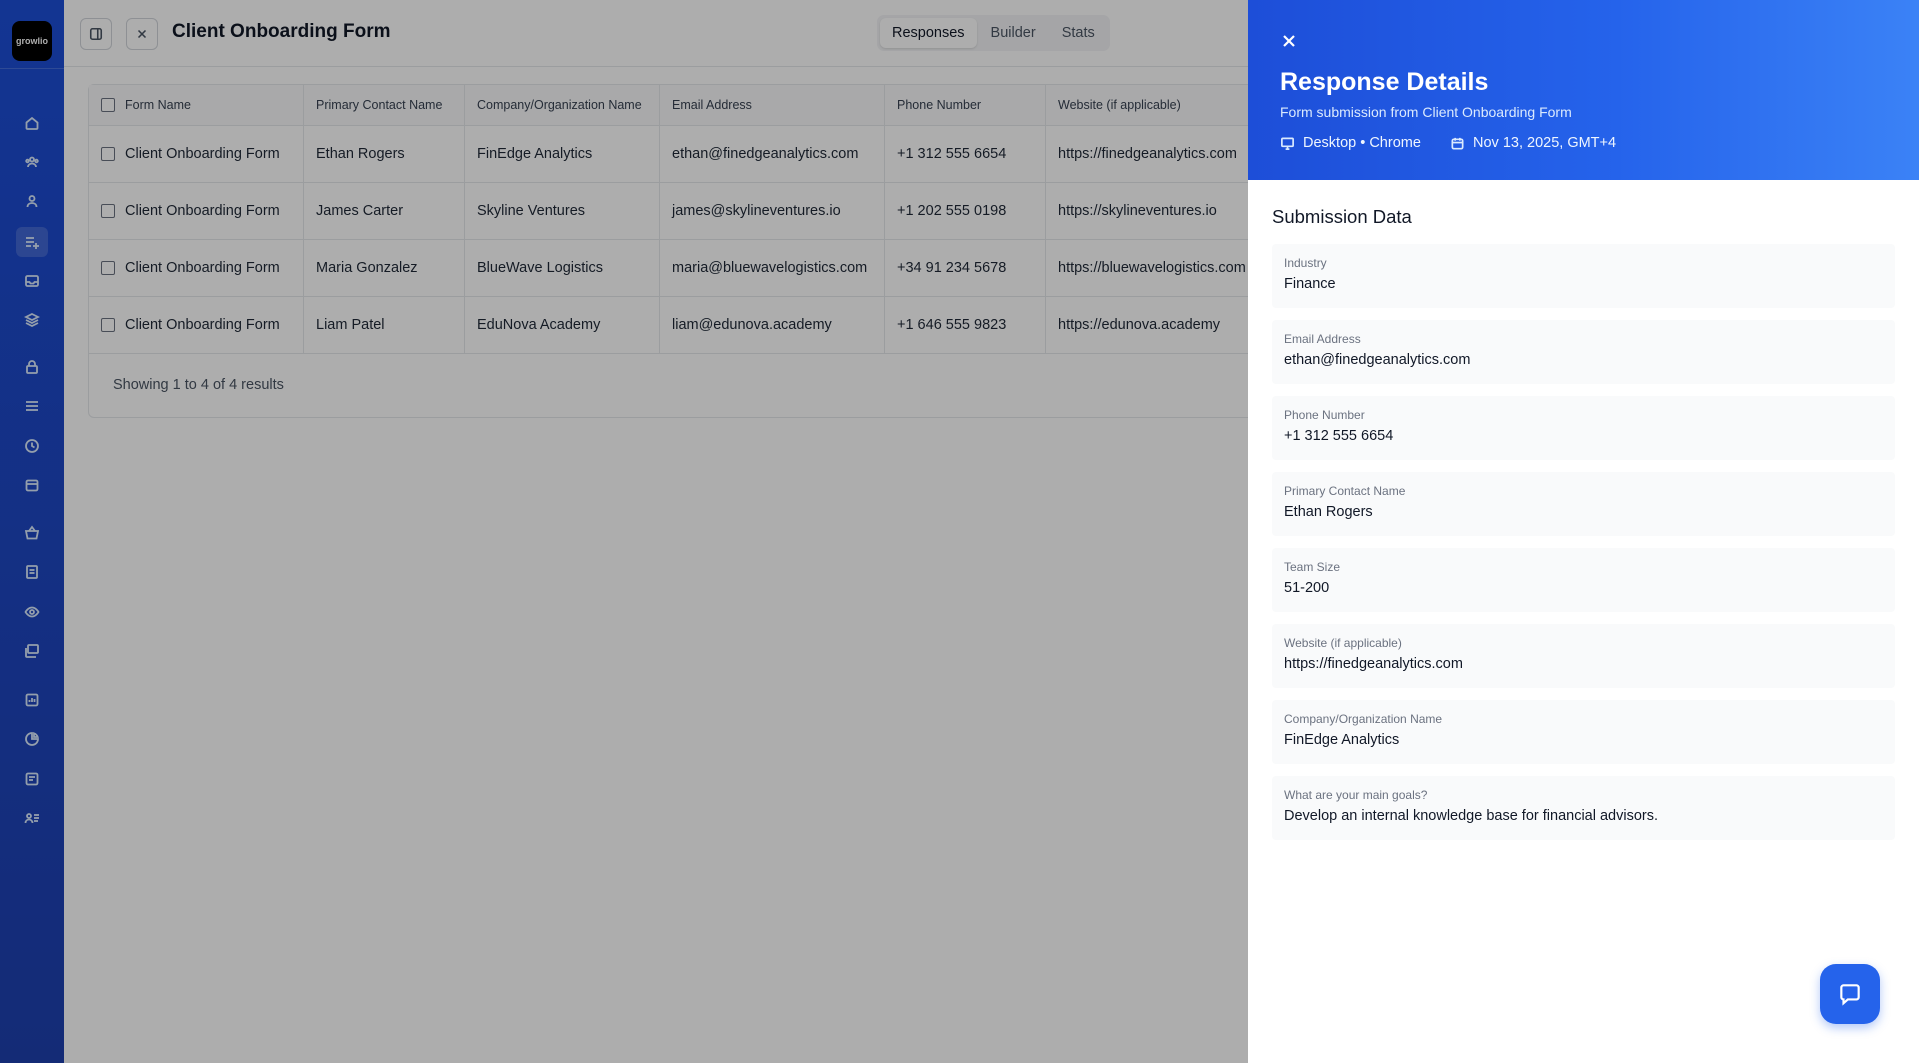 The width and height of the screenshot is (1919, 1063). What do you see at coordinates (1545, 143) in the screenshot?
I see `date-text: Nov 13, 2025, GMT+4` at bounding box center [1545, 143].